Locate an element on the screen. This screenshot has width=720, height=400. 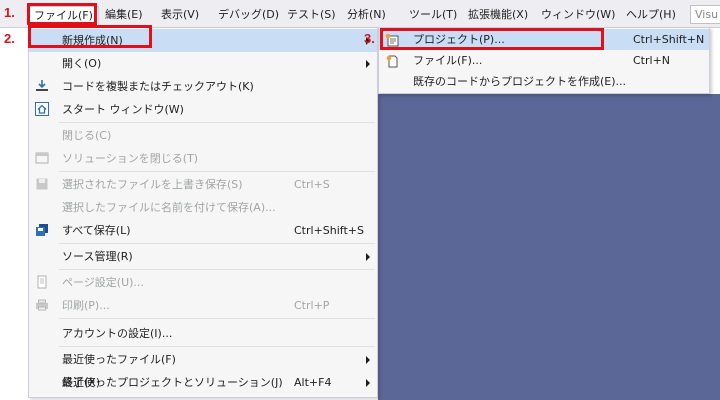
menu-item-label: 選択されたファイルを上書き保存(S) is located at coordinates (152, 184).